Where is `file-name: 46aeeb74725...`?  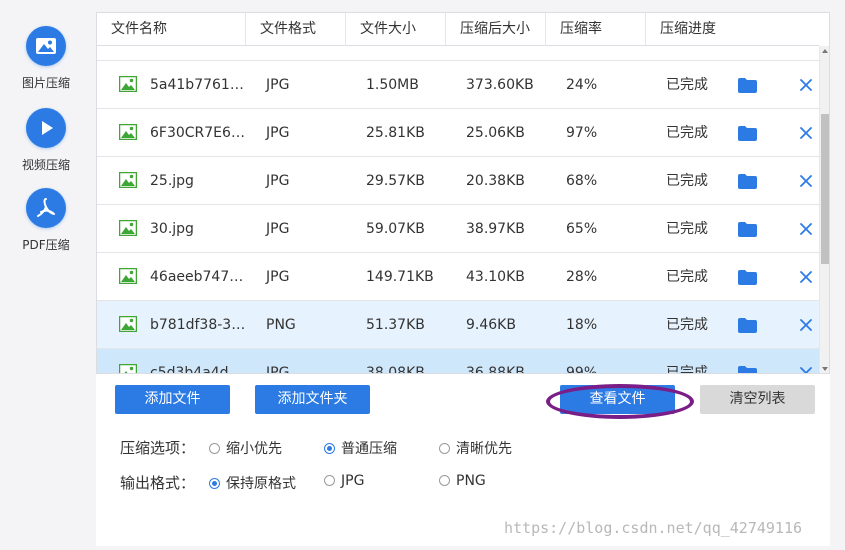
file-name: 46aeeb74725... is located at coordinates (199, 277).